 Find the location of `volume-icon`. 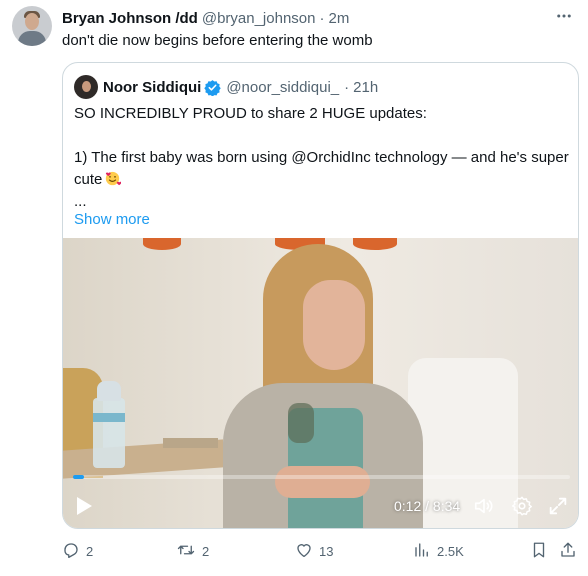

volume-icon is located at coordinates (484, 508).